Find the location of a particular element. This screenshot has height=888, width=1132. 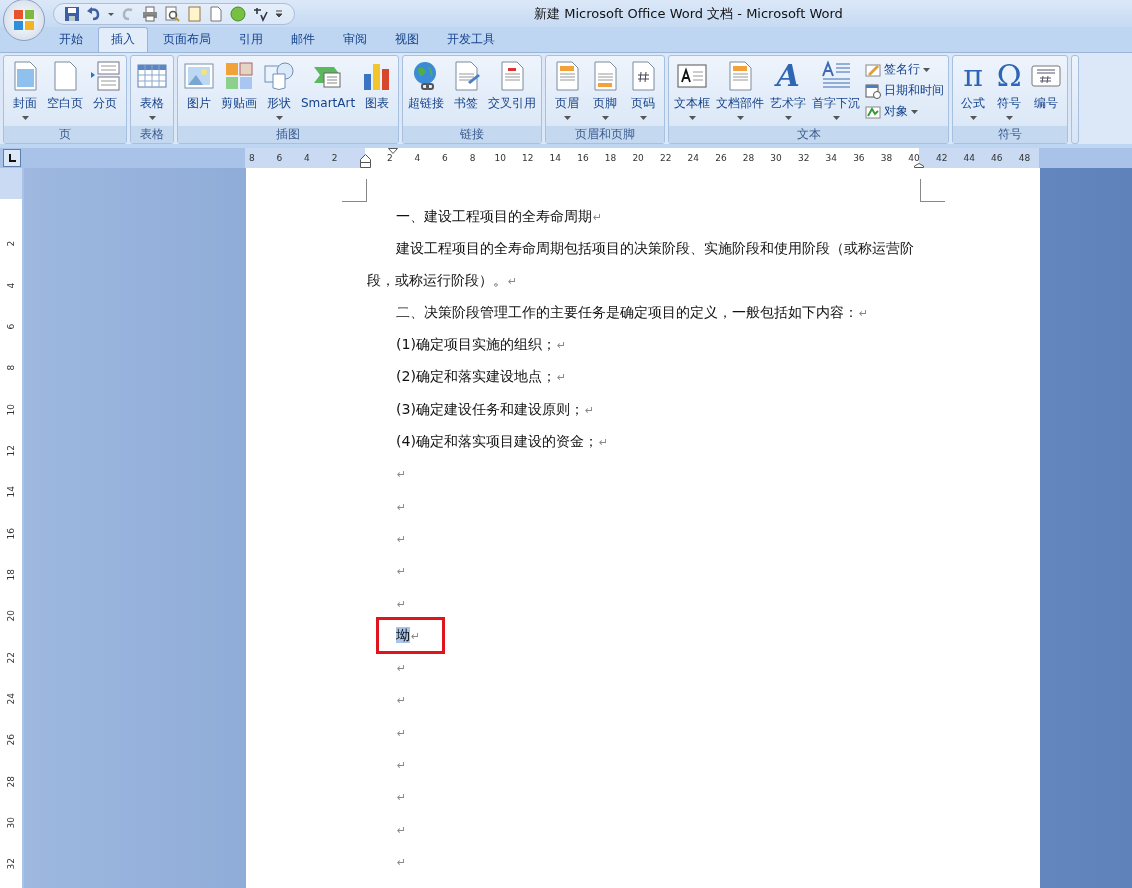

ruler-number: 22 is located at coordinates (11, 657).